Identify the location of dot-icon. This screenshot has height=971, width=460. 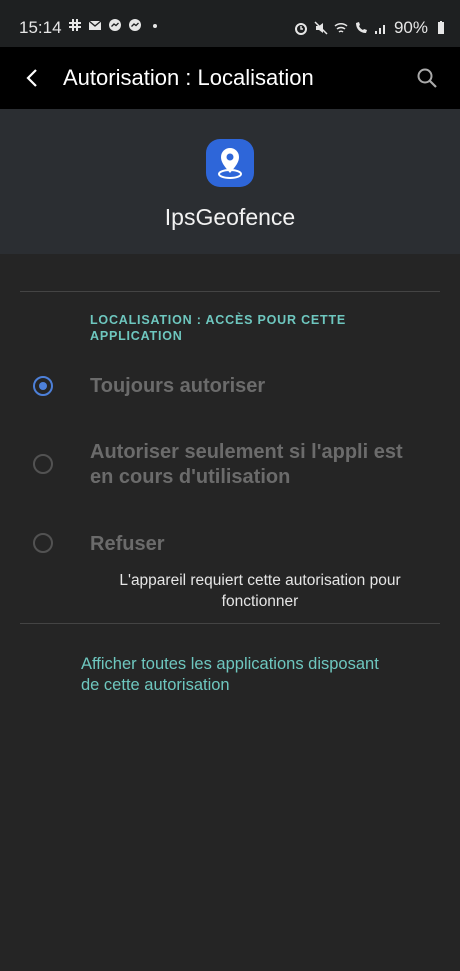
(155, 26).